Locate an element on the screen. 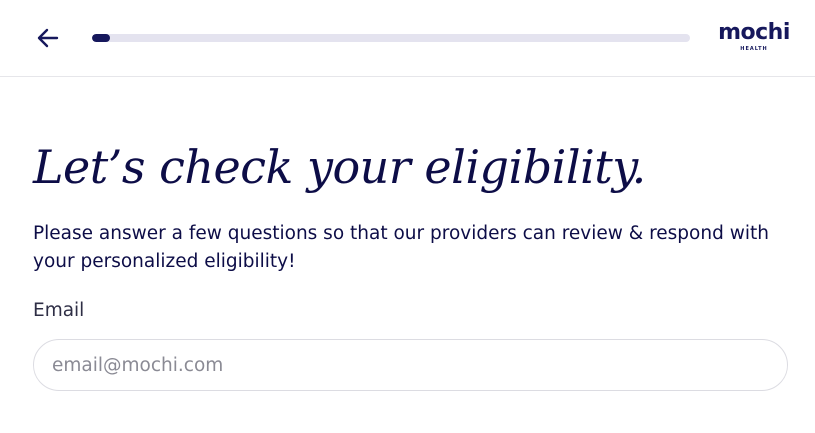  back-button is located at coordinates (48, 38).